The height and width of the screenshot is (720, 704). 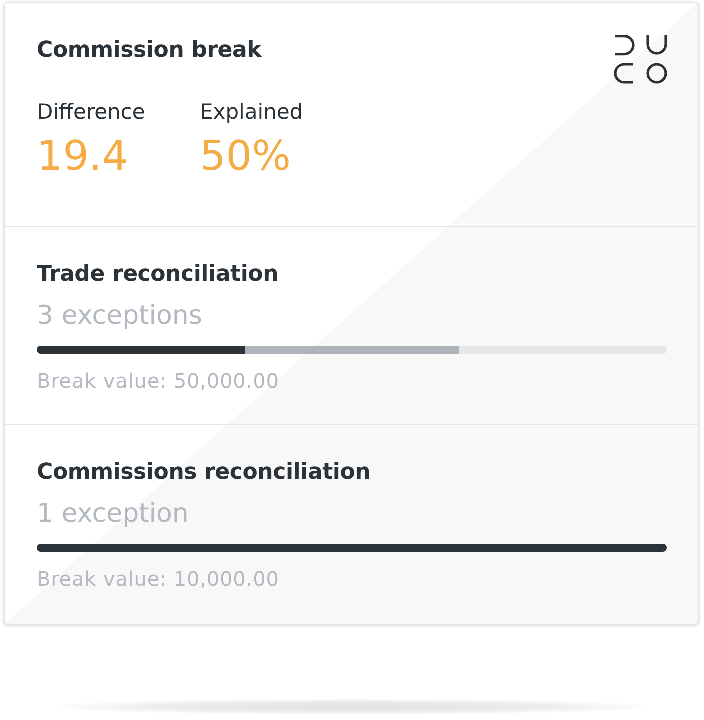 I want to click on metric-label: Difference, so click(x=91, y=112).